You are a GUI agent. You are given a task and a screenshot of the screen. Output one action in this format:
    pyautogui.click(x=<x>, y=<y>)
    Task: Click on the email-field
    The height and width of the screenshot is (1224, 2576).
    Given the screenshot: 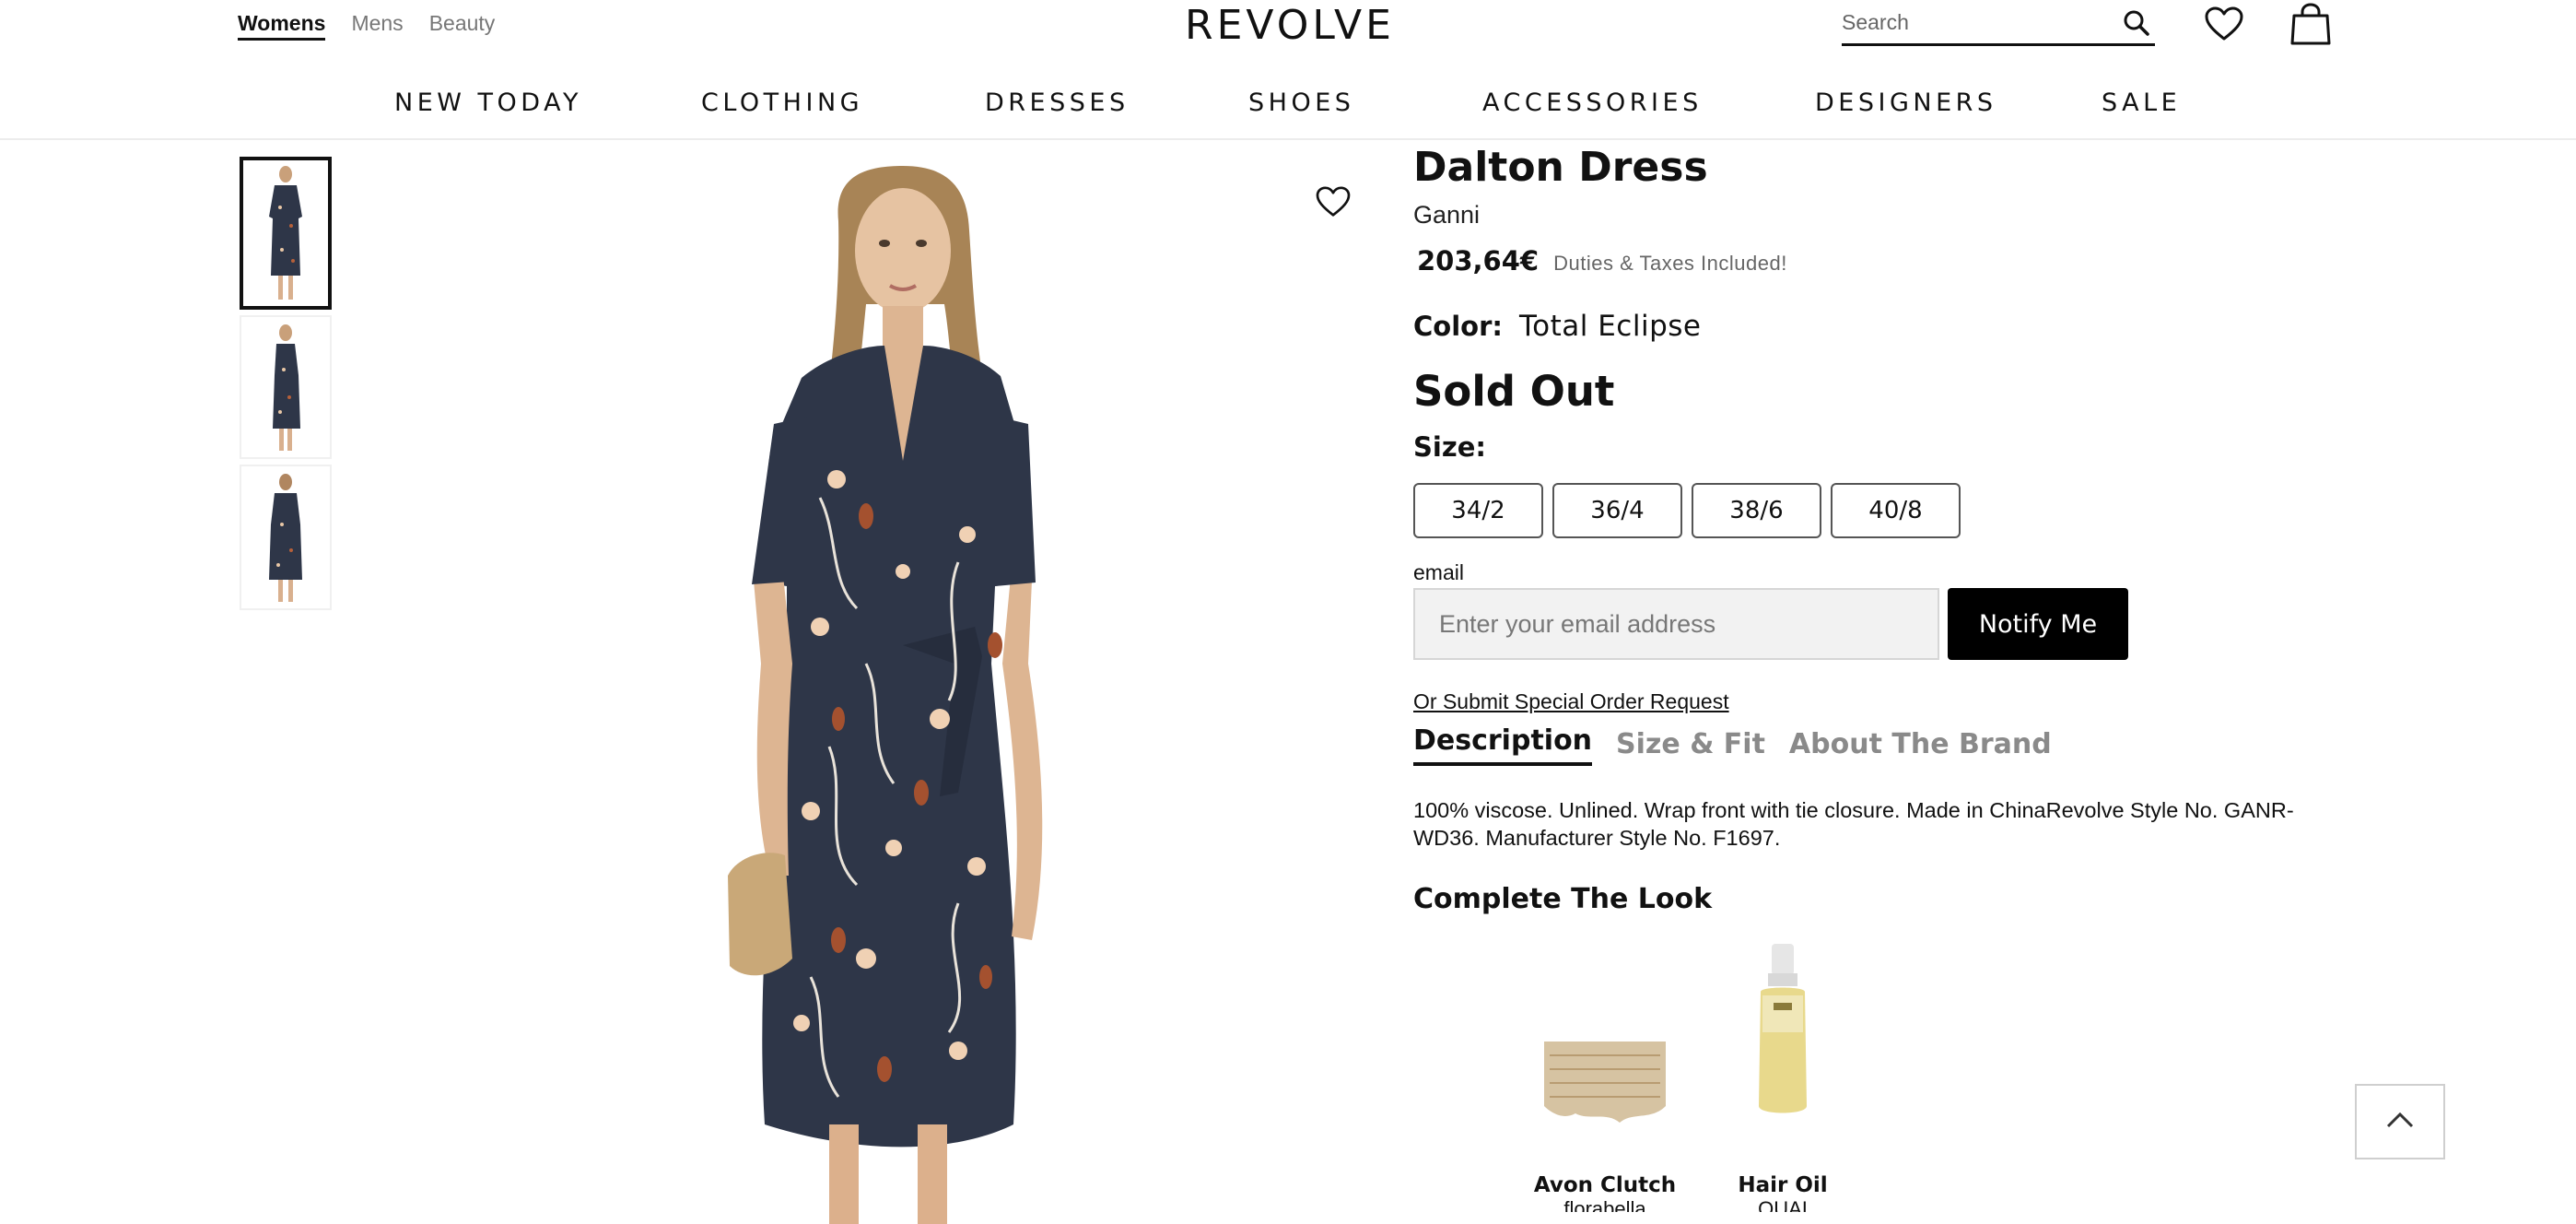 What is the action you would take?
    pyautogui.click(x=1676, y=624)
    